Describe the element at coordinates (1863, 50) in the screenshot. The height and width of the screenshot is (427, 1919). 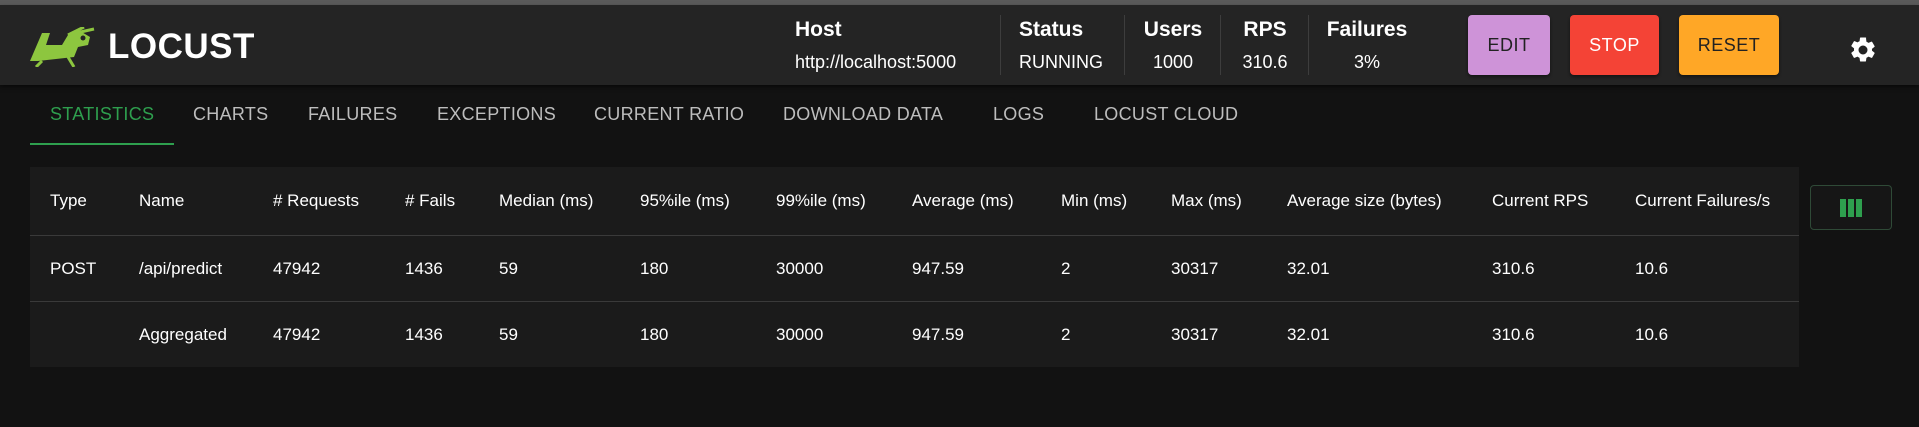
I see `gear-icon` at that location.